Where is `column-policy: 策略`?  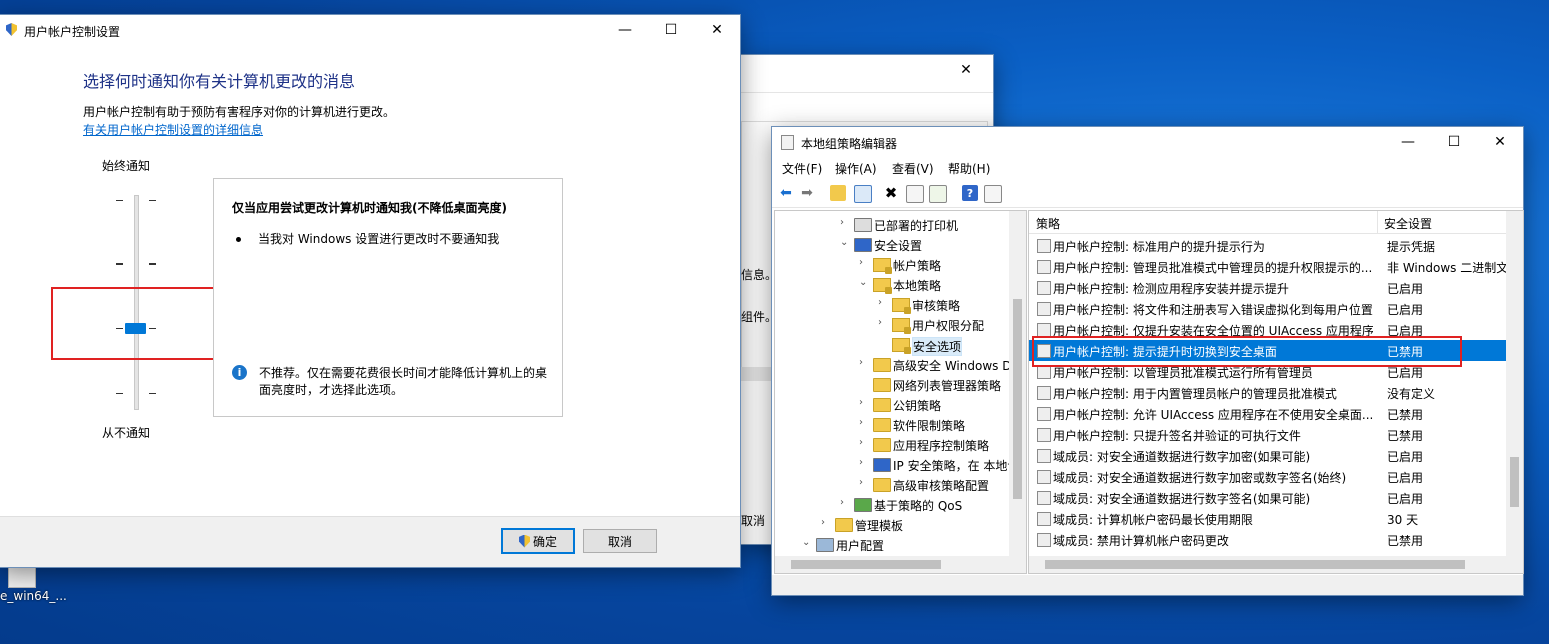
column-policy: 策略 is located at coordinates (1048, 223).